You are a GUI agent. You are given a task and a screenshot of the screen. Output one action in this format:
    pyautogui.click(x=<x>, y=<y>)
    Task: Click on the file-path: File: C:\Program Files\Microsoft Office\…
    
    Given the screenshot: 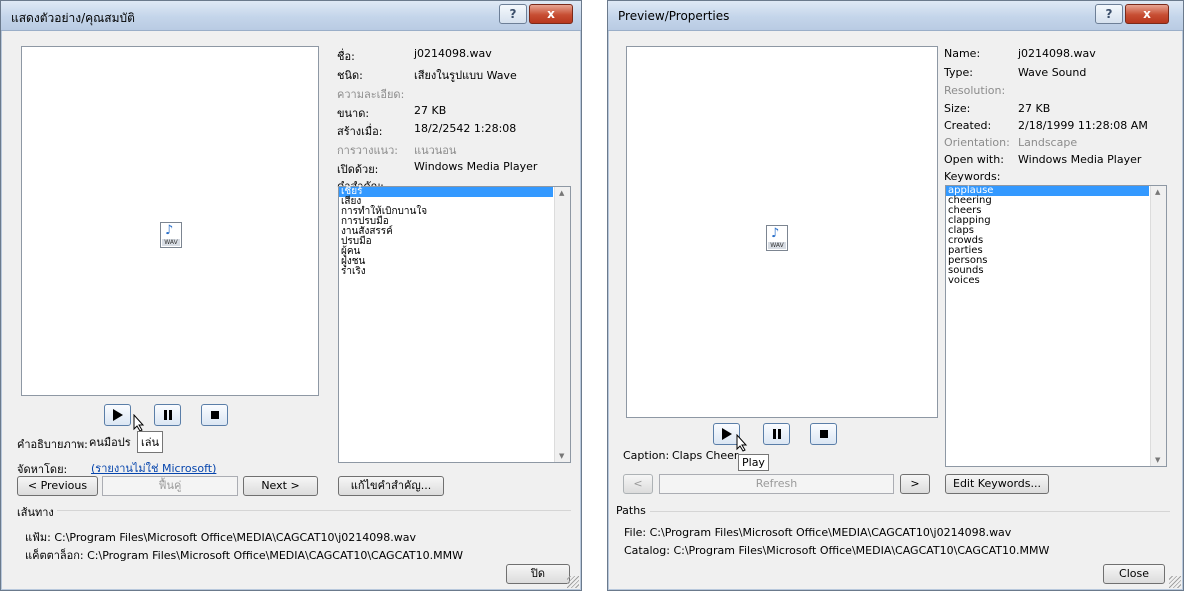 What is the action you would take?
    pyautogui.click(x=818, y=532)
    